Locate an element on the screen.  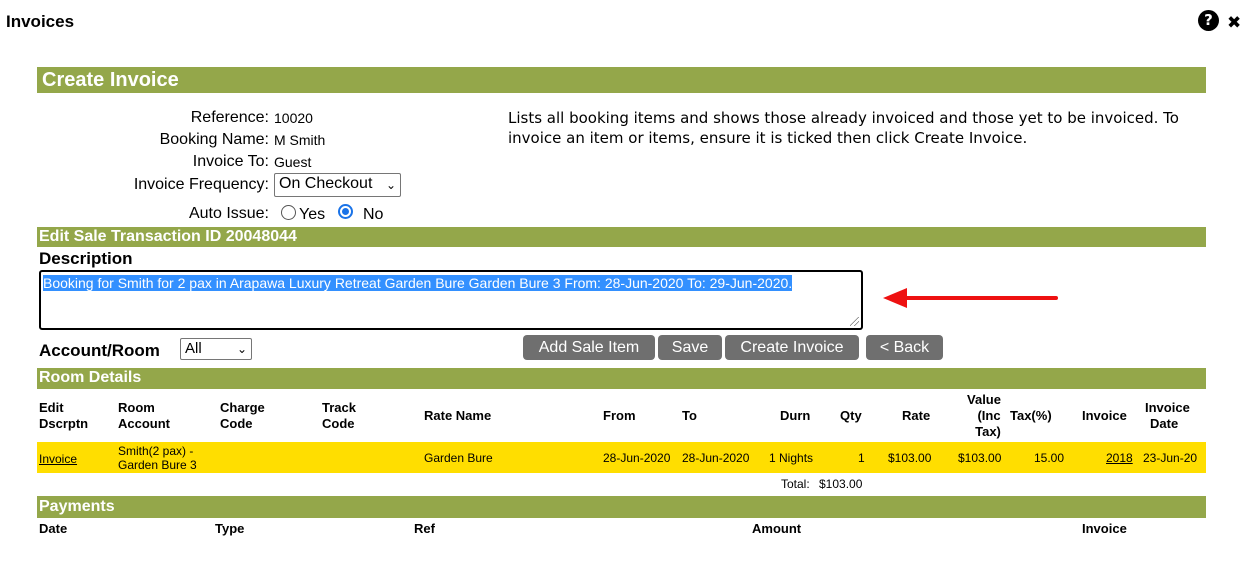
durn-cell: 1 Nights is located at coordinates (791, 458).